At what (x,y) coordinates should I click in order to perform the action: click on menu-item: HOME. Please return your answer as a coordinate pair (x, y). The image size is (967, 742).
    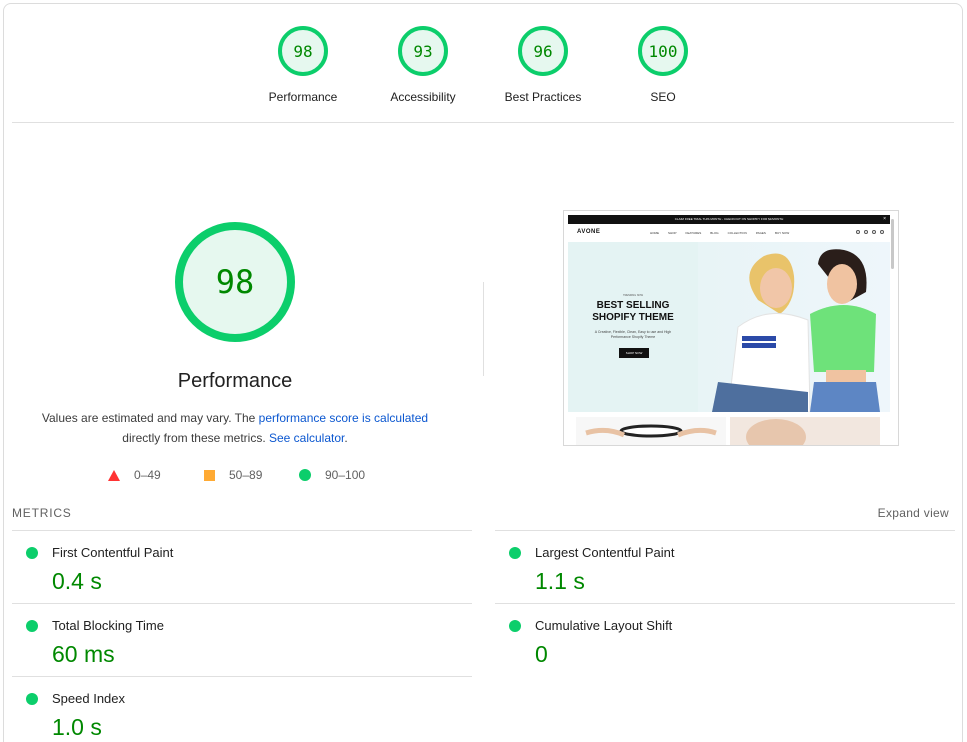
    Looking at the image, I should click on (654, 233).